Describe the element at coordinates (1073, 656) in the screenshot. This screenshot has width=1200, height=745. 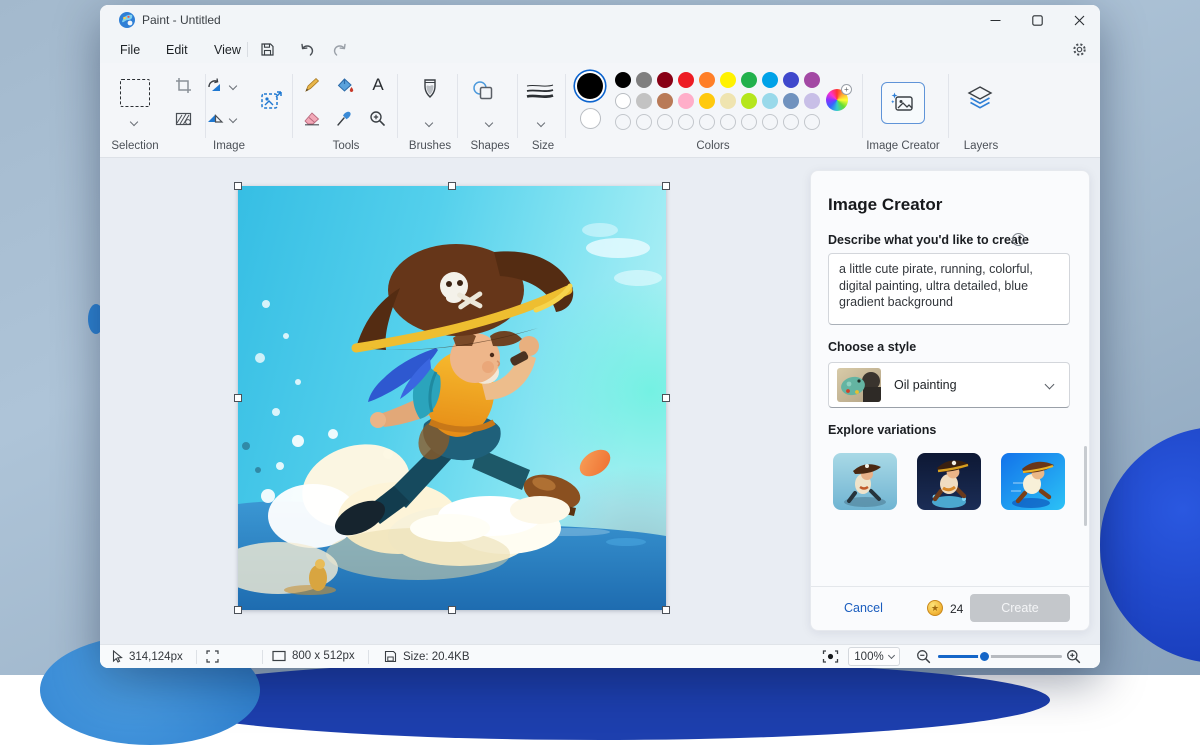
I see `zoom-in-button` at that location.